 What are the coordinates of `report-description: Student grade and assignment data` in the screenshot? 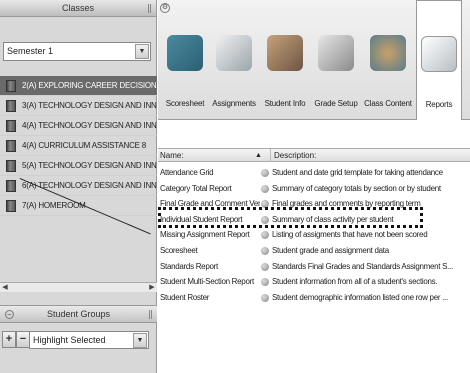 It's located at (330, 250).